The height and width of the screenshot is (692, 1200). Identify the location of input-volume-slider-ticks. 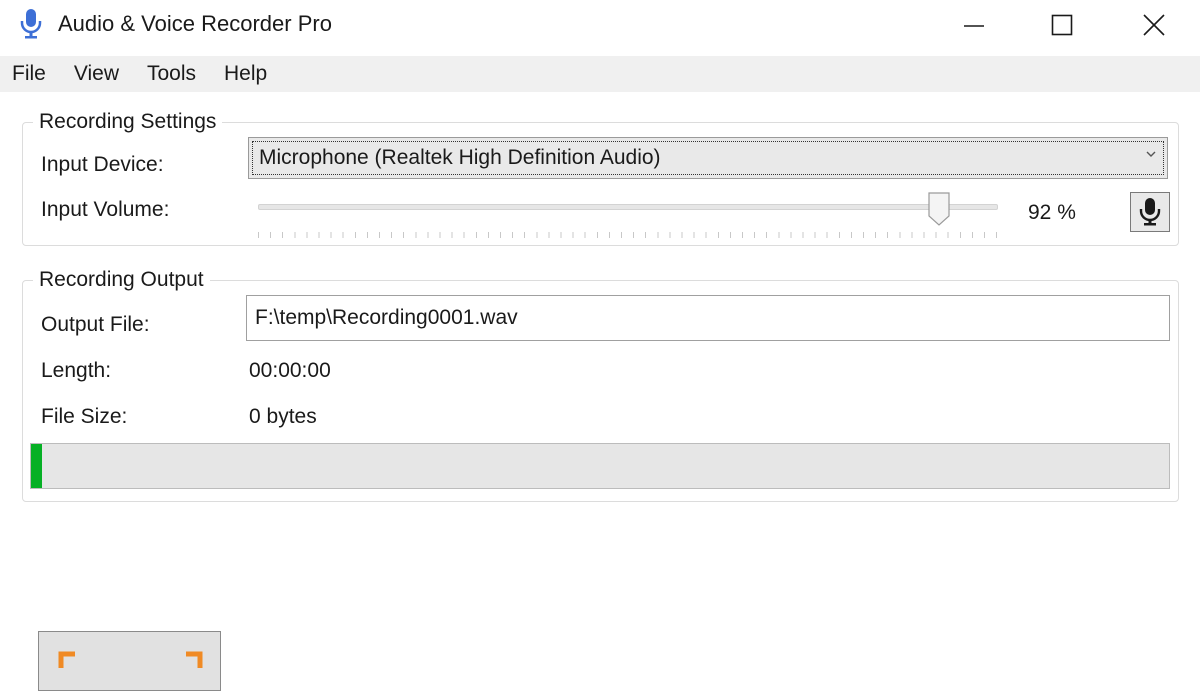
(628, 235).